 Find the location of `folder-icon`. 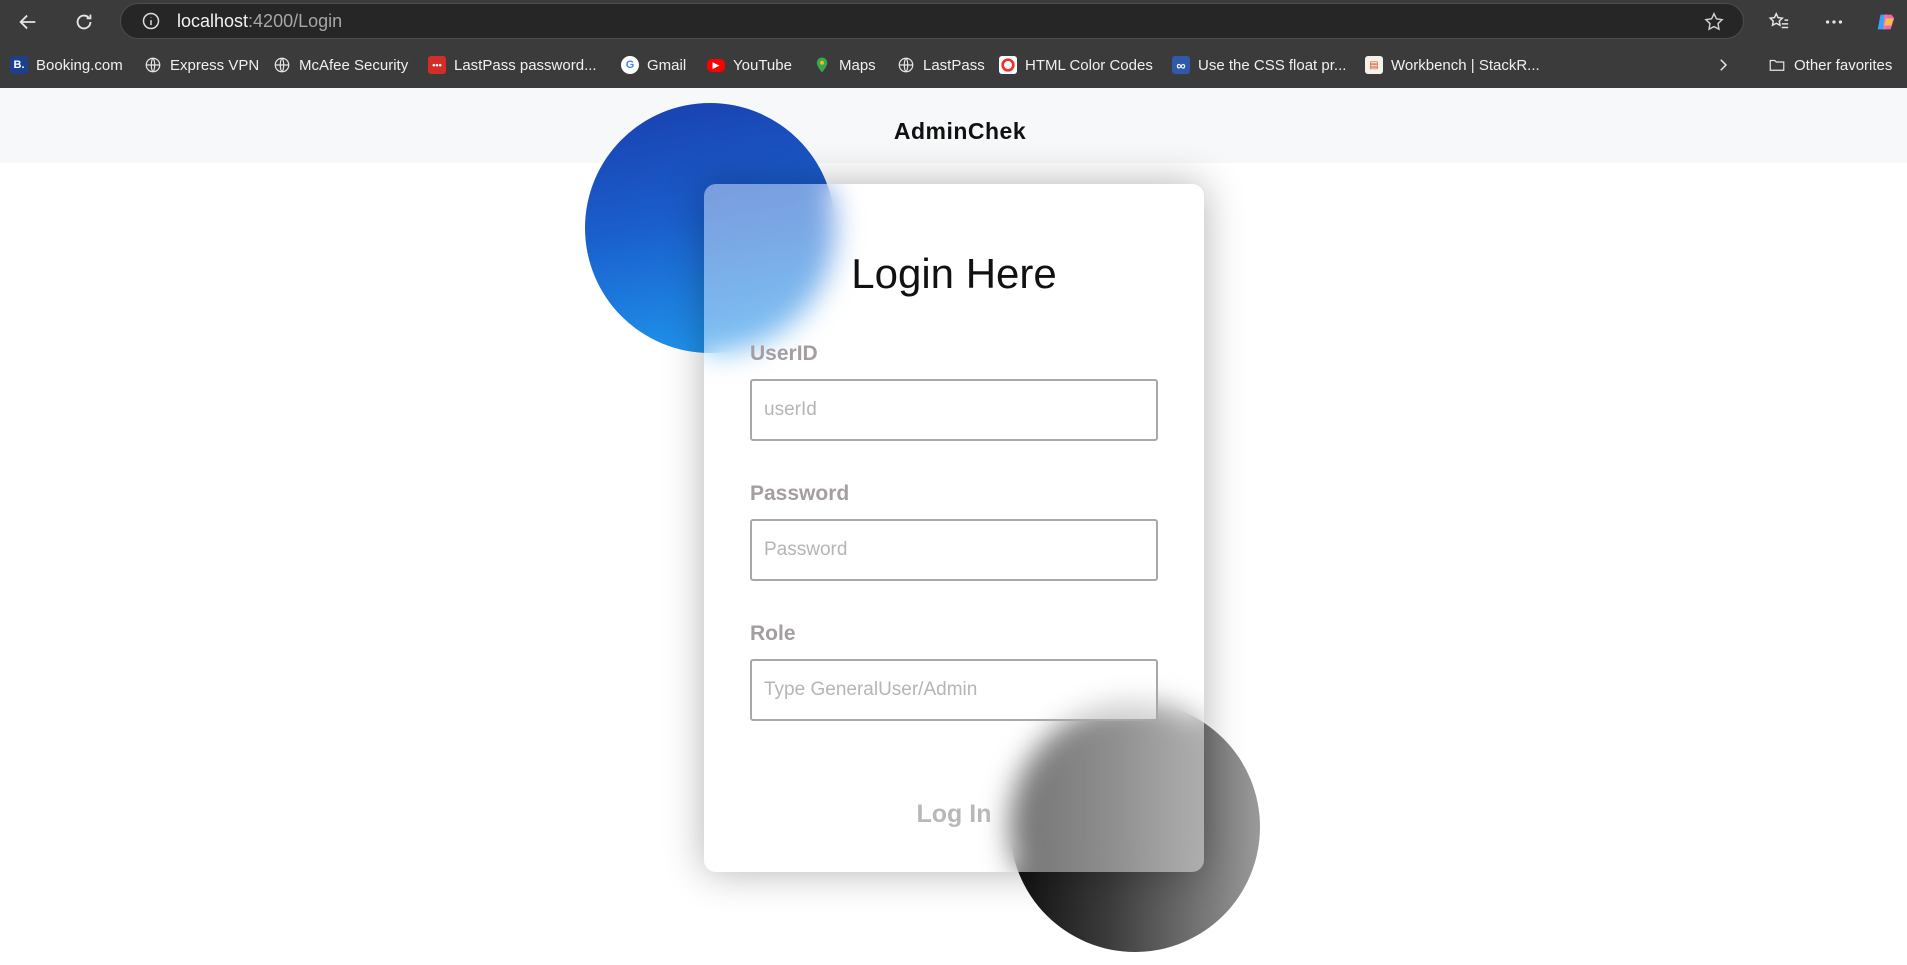

folder-icon is located at coordinates (1777, 65).